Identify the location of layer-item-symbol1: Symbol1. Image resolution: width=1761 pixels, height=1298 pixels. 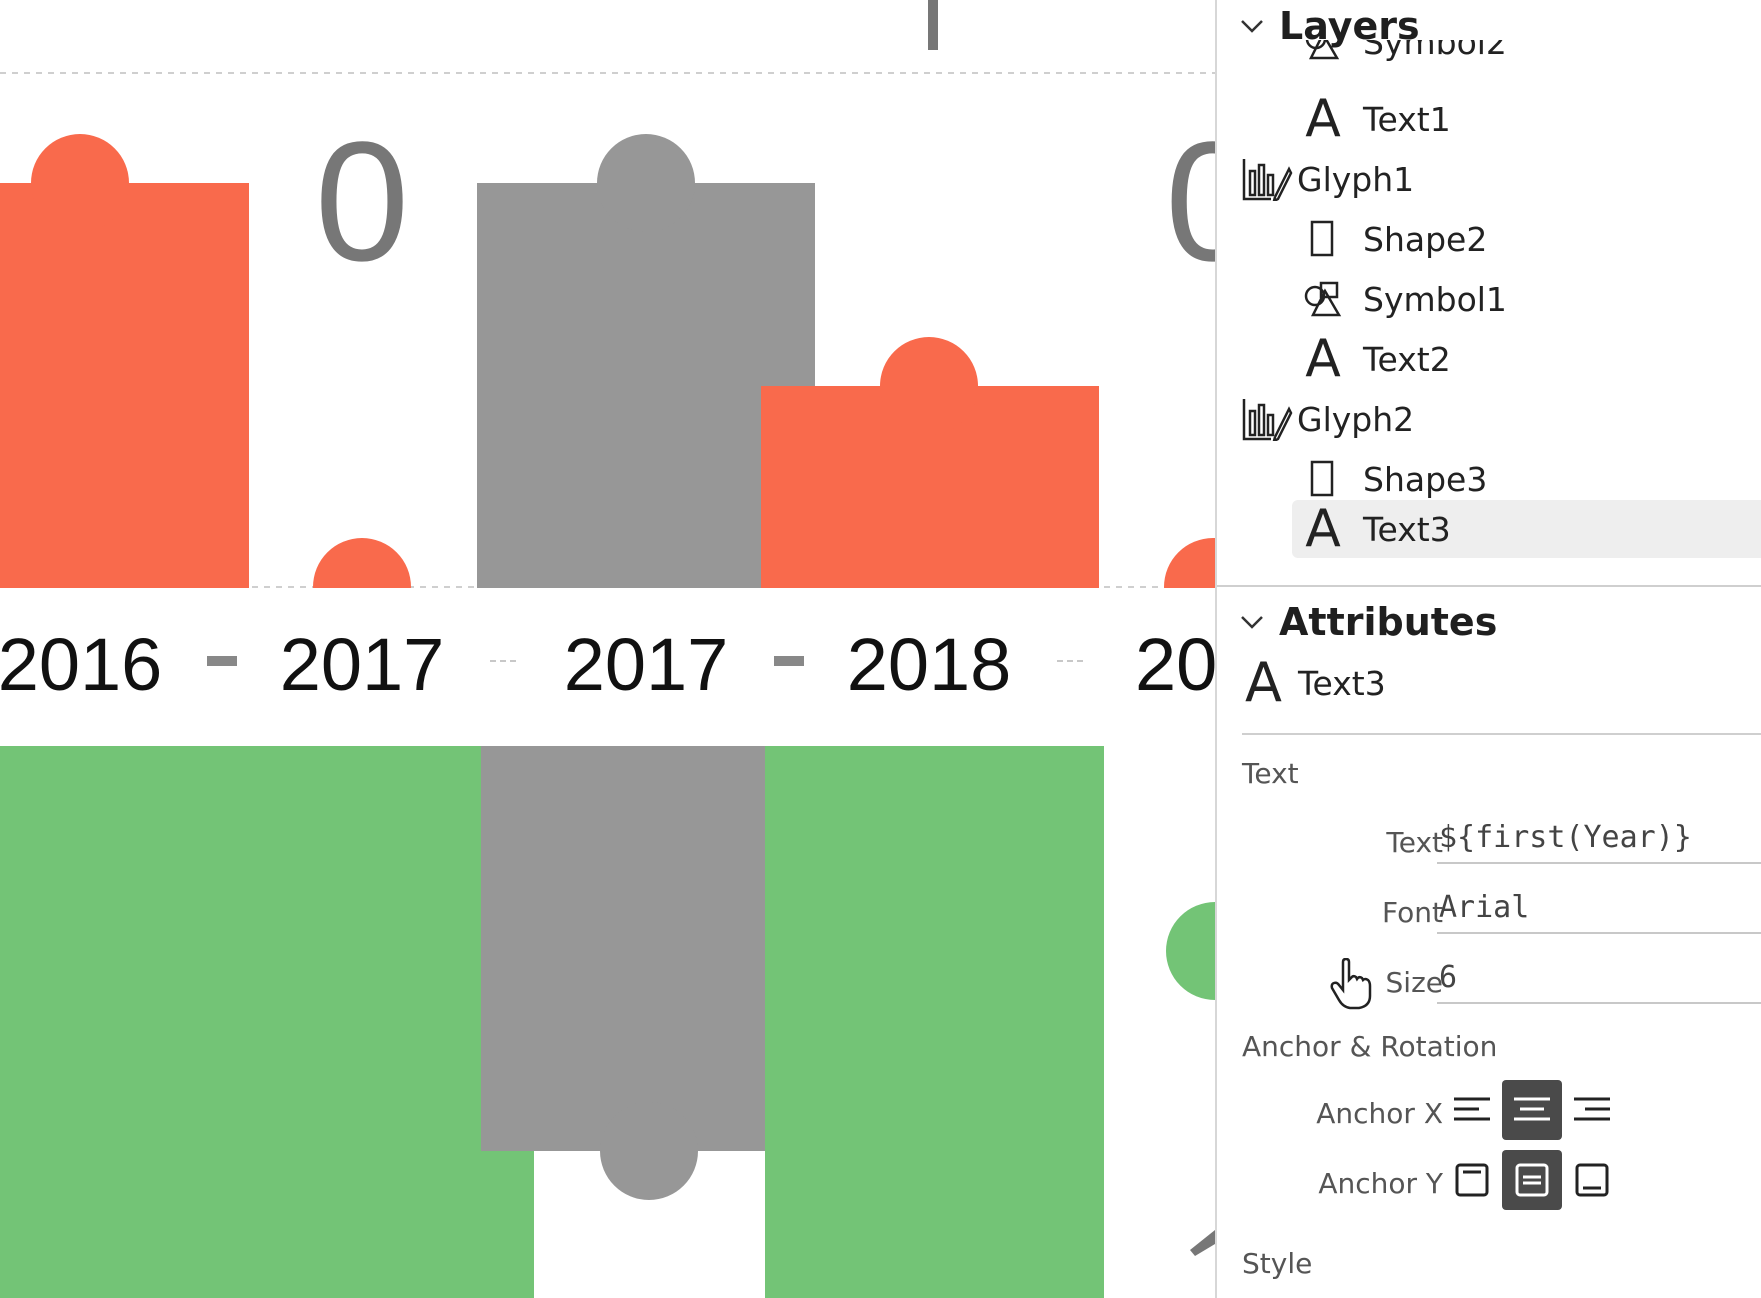
(1527, 299).